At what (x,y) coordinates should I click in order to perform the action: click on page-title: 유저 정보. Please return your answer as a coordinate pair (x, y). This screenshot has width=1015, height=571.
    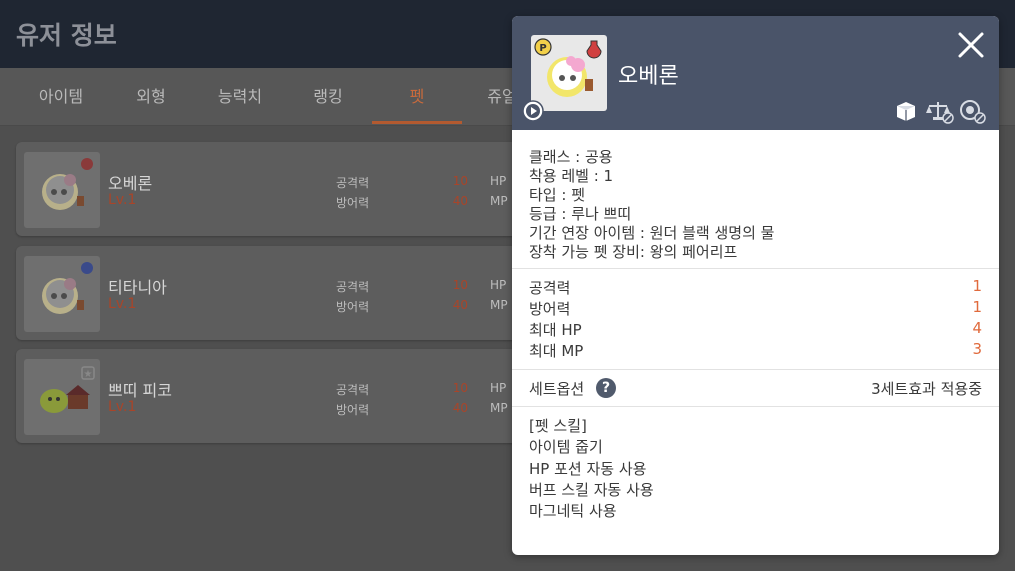
    Looking at the image, I should click on (66, 35).